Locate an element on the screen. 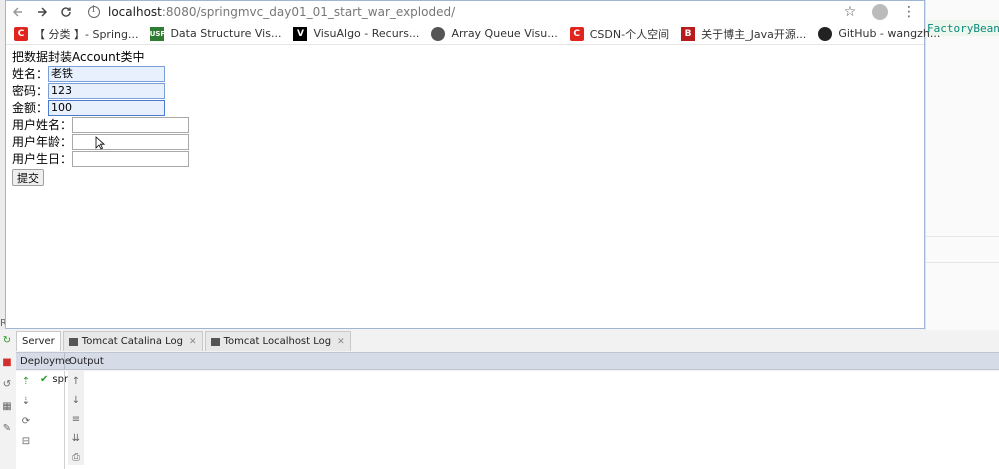  user-name-input is located at coordinates (131, 124).